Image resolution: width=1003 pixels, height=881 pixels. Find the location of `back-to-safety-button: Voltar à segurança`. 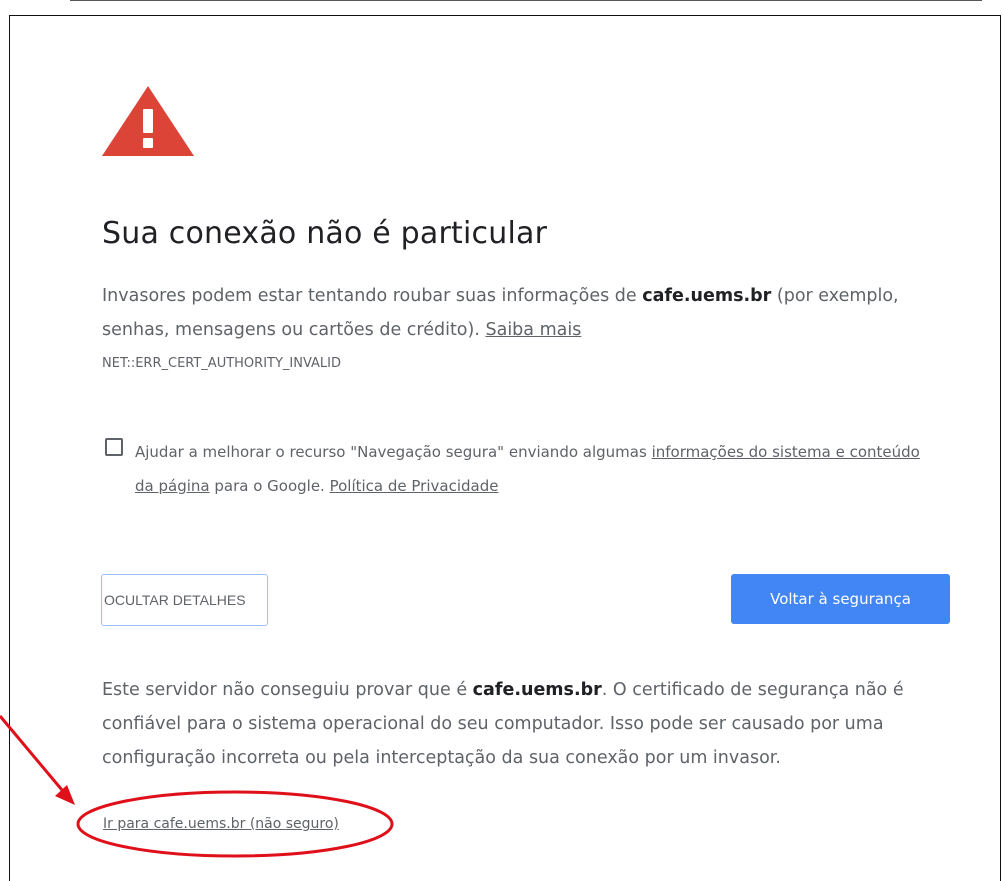

back-to-safety-button: Voltar à segurança is located at coordinates (840, 599).